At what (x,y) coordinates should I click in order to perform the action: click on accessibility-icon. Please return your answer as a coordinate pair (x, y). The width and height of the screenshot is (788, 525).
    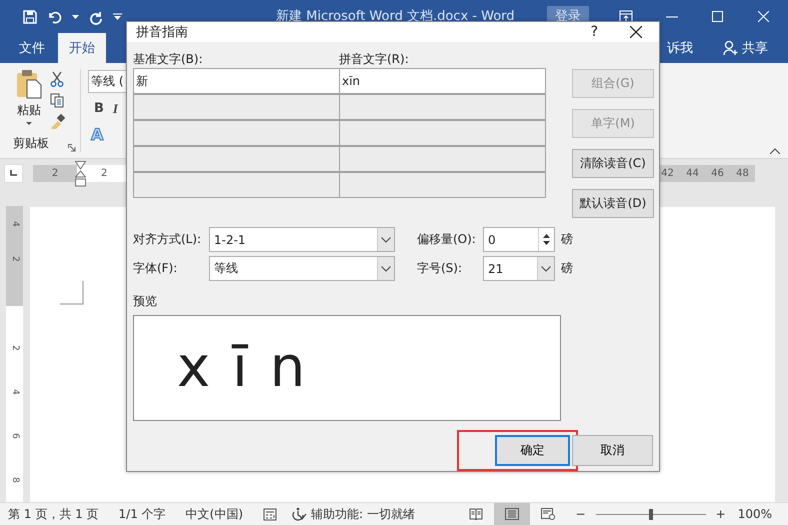
    Looking at the image, I should click on (299, 514).